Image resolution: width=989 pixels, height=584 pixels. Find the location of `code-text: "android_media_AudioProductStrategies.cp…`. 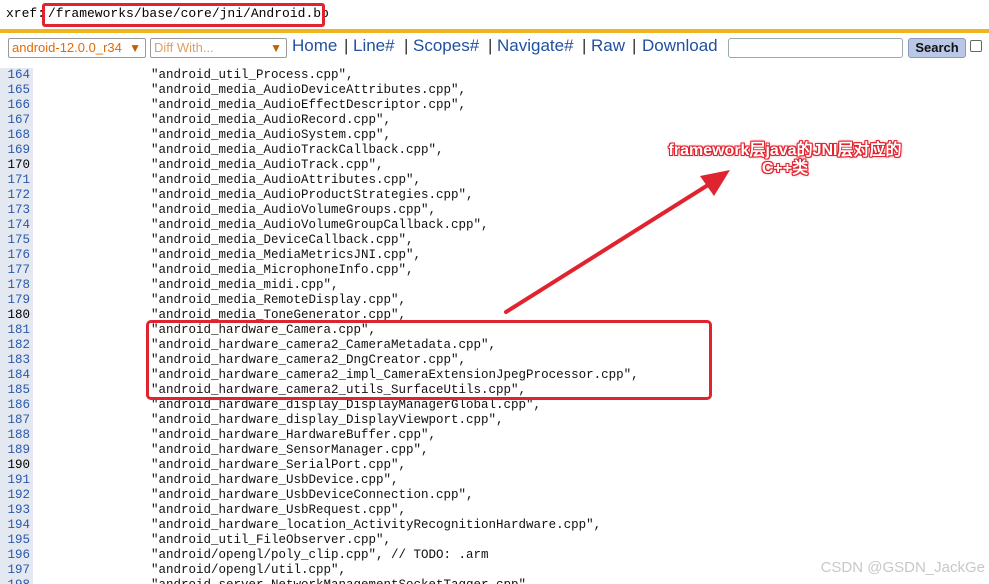

code-text: "android_media_AudioProductStrategies.cp… is located at coordinates (312, 195).